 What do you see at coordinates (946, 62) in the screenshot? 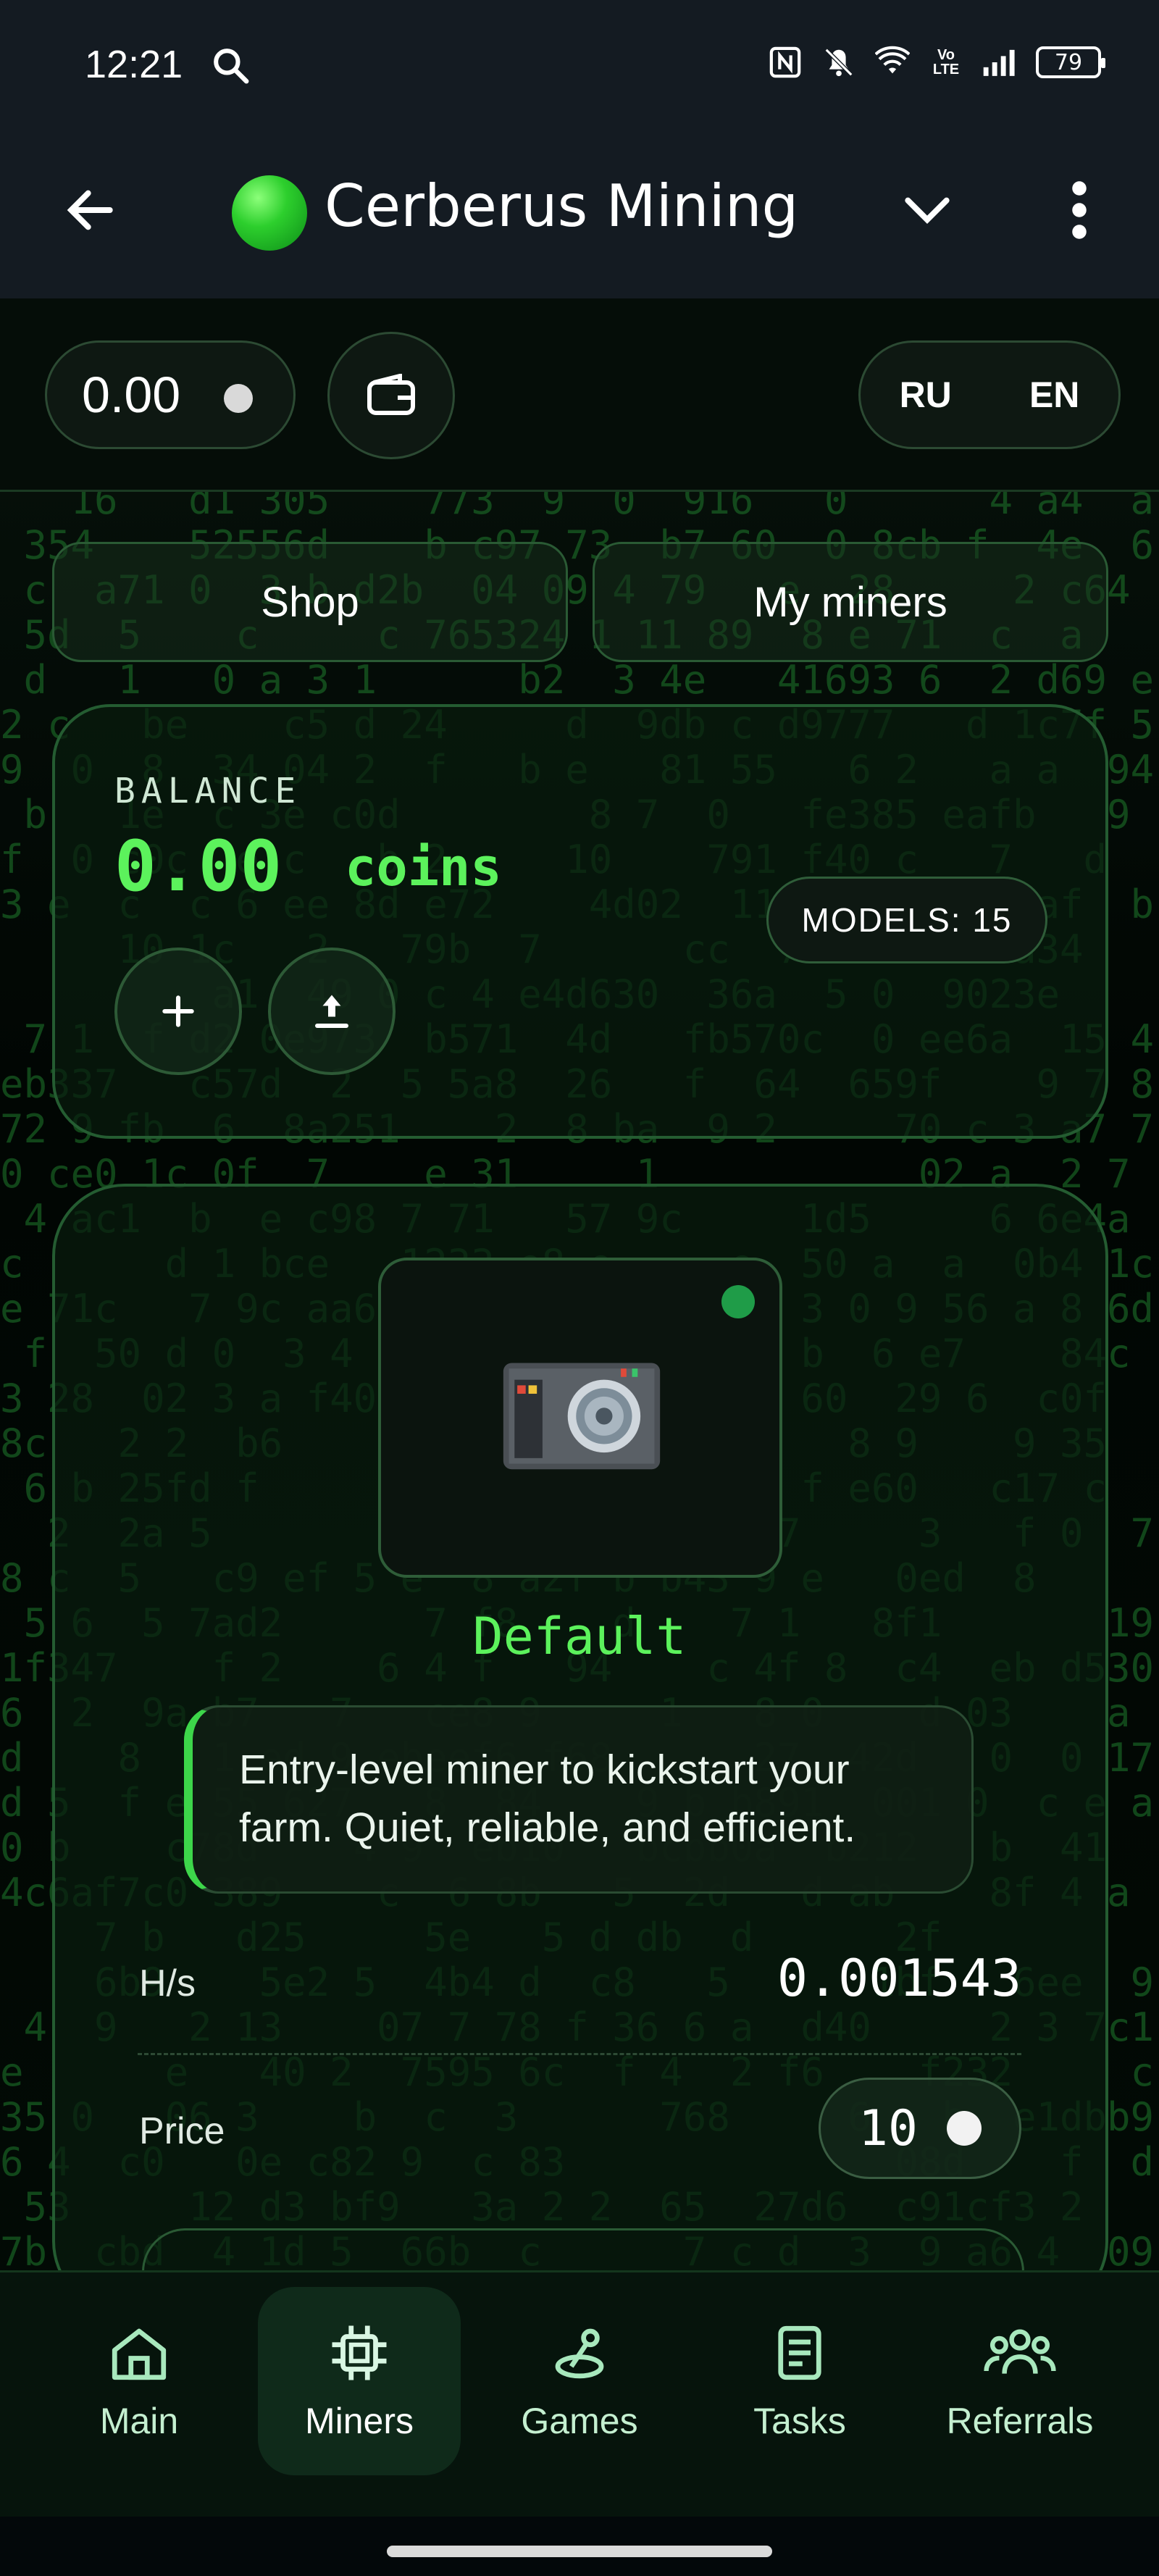
I see `volte-icon: Vo LTE` at bounding box center [946, 62].